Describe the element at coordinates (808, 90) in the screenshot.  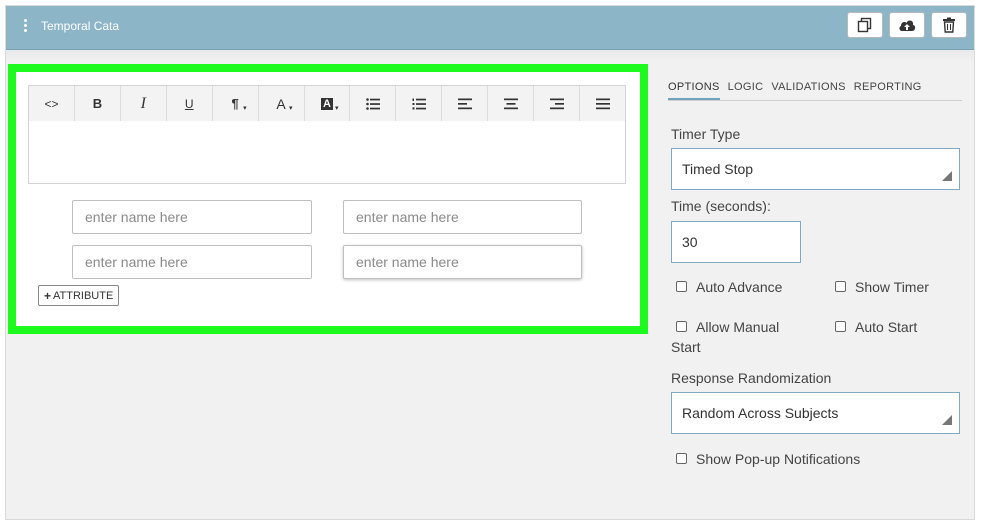
I see `tab-validations: VALIDATIONS` at that location.